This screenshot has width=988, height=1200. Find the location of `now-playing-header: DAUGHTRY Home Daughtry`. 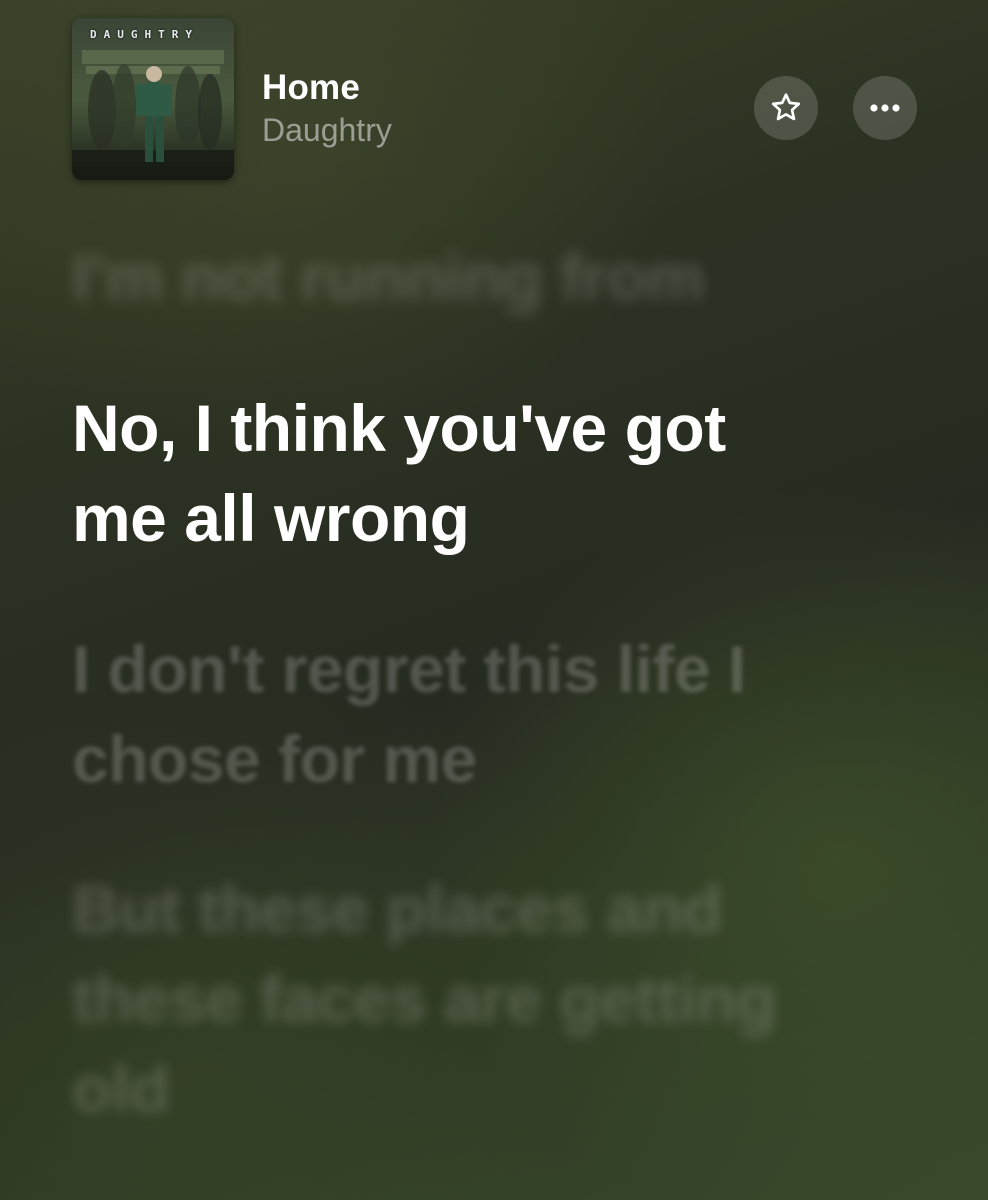

now-playing-header: DAUGHTRY Home Daughtry is located at coordinates (495, 100).